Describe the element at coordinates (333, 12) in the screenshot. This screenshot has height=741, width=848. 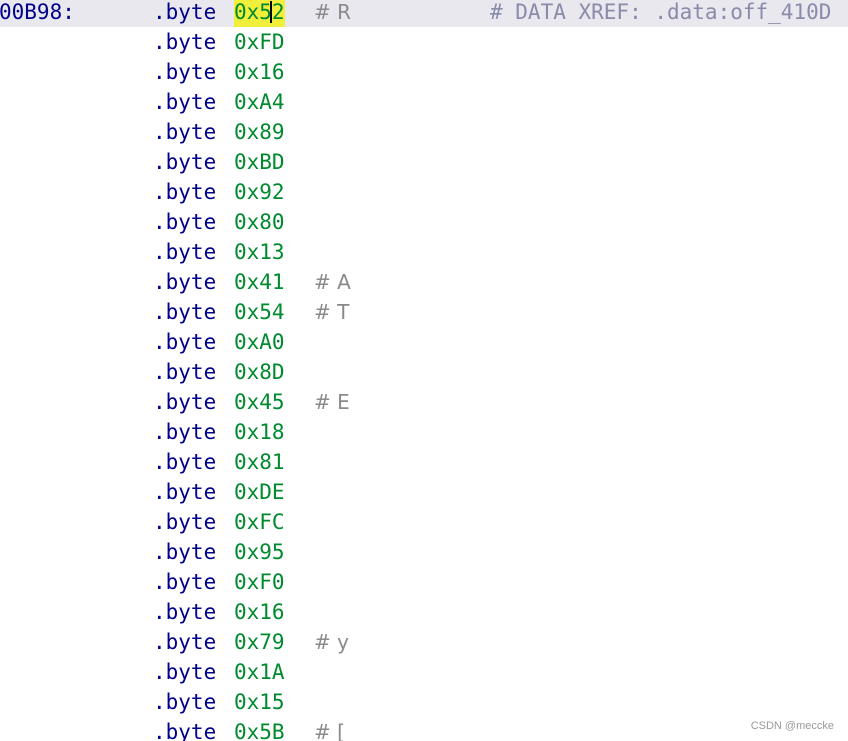
I see `char-comment: # R` at that location.